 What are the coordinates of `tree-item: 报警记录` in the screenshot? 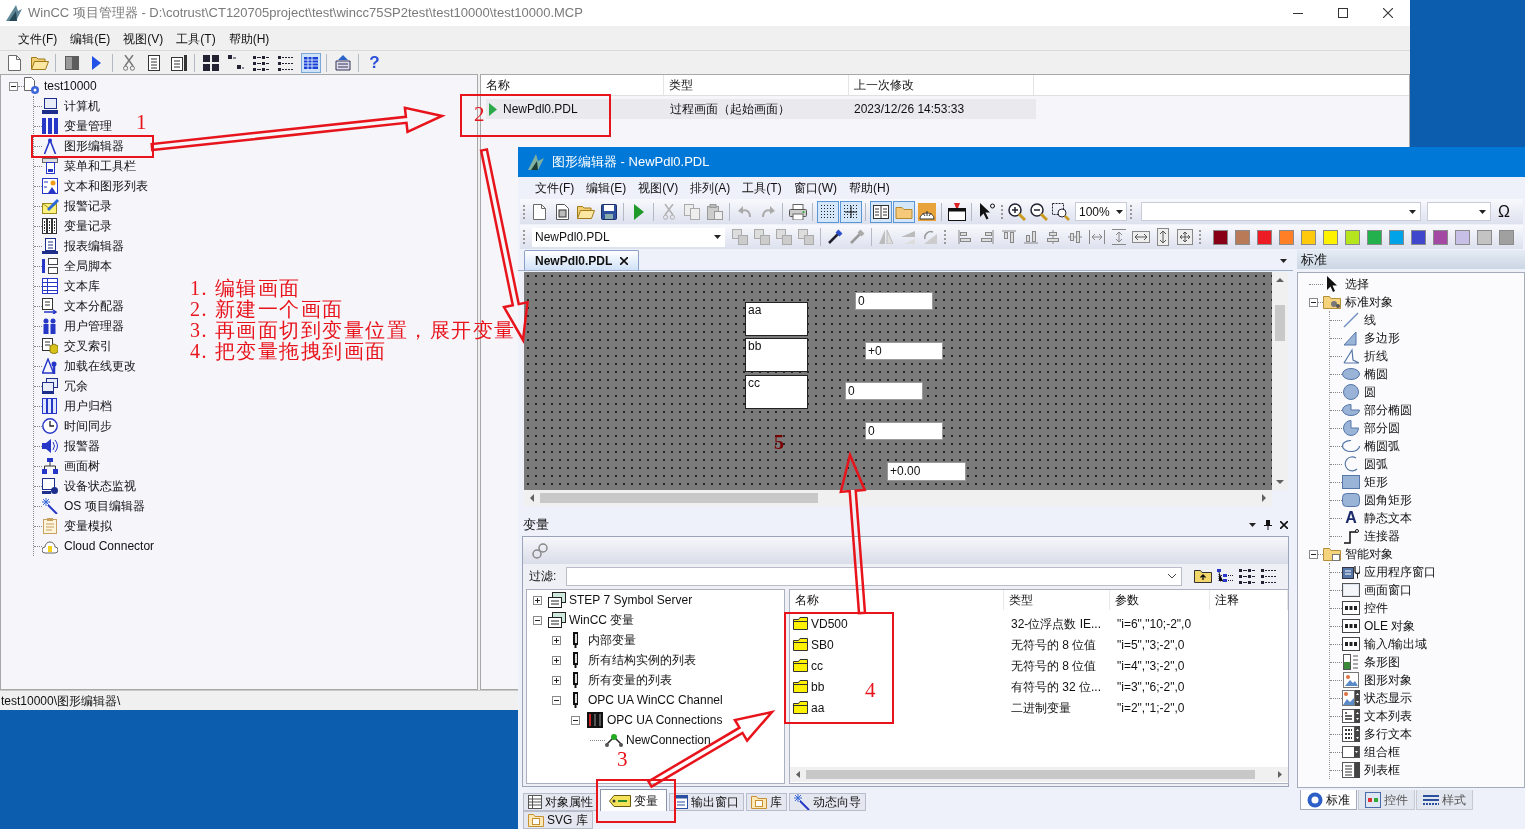 It's located at (88, 206).